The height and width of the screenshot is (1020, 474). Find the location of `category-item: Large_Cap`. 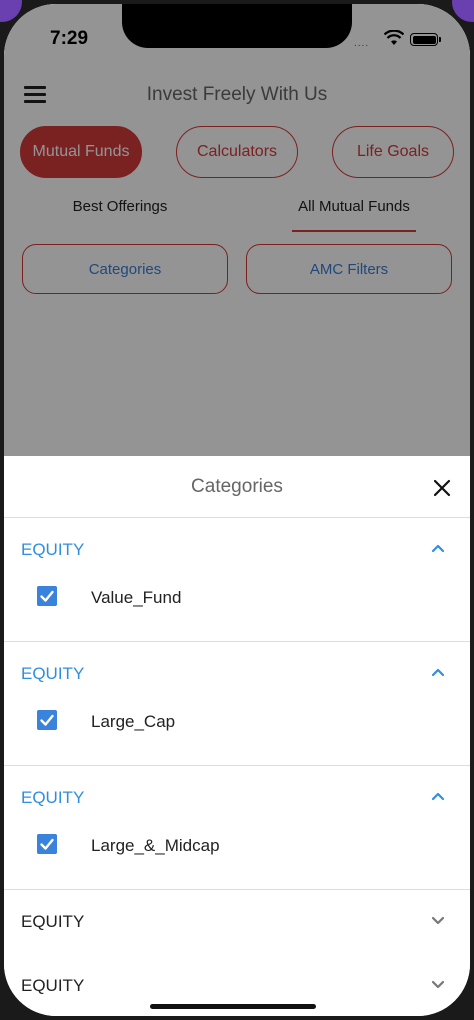

category-item: Large_Cap is located at coordinates (237, 736).